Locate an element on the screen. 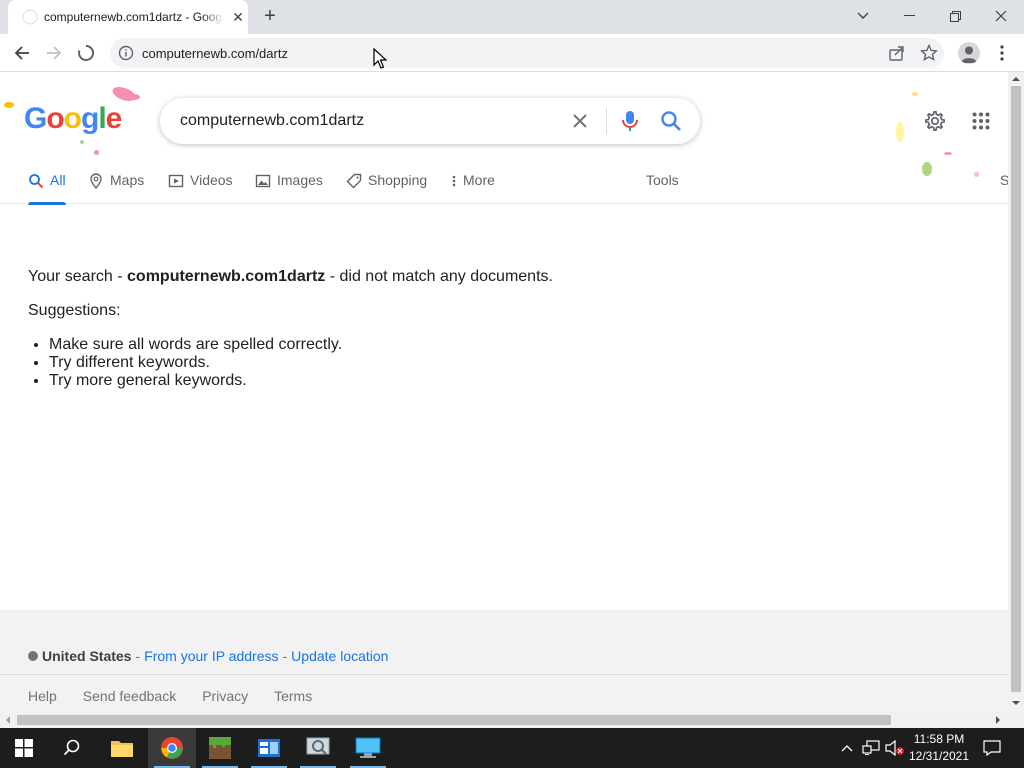  scroll-left-arrow-icon is located at coordinates (8, 720).